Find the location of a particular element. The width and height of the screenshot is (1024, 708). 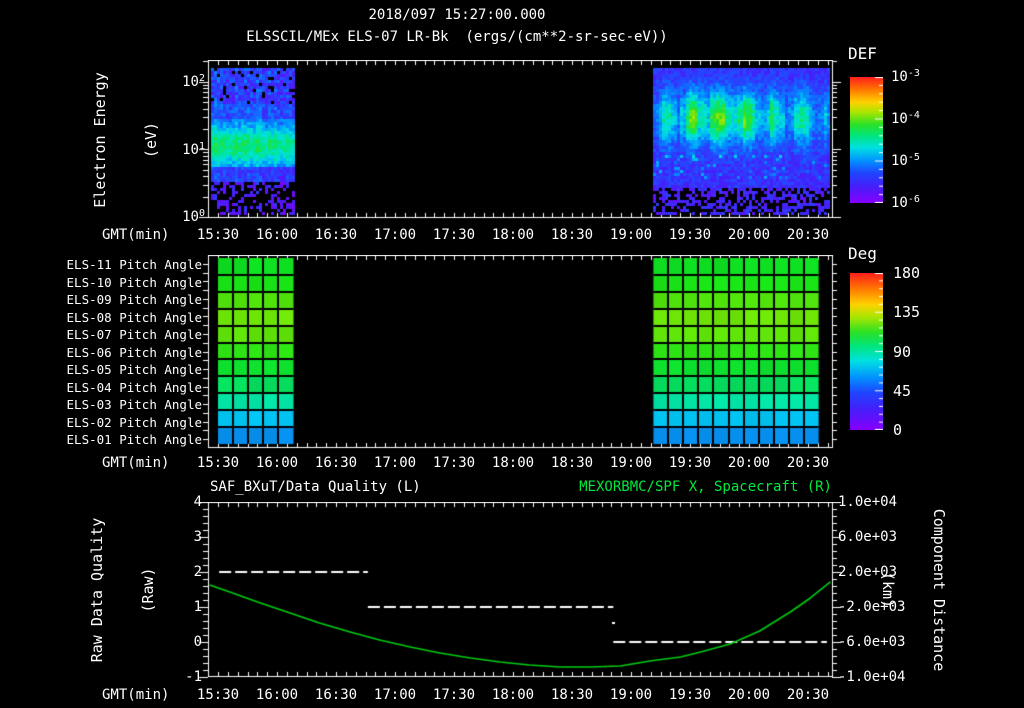

timestamp-title: 2018/097 15:27:00.000 is located at coordinates (457, 15).